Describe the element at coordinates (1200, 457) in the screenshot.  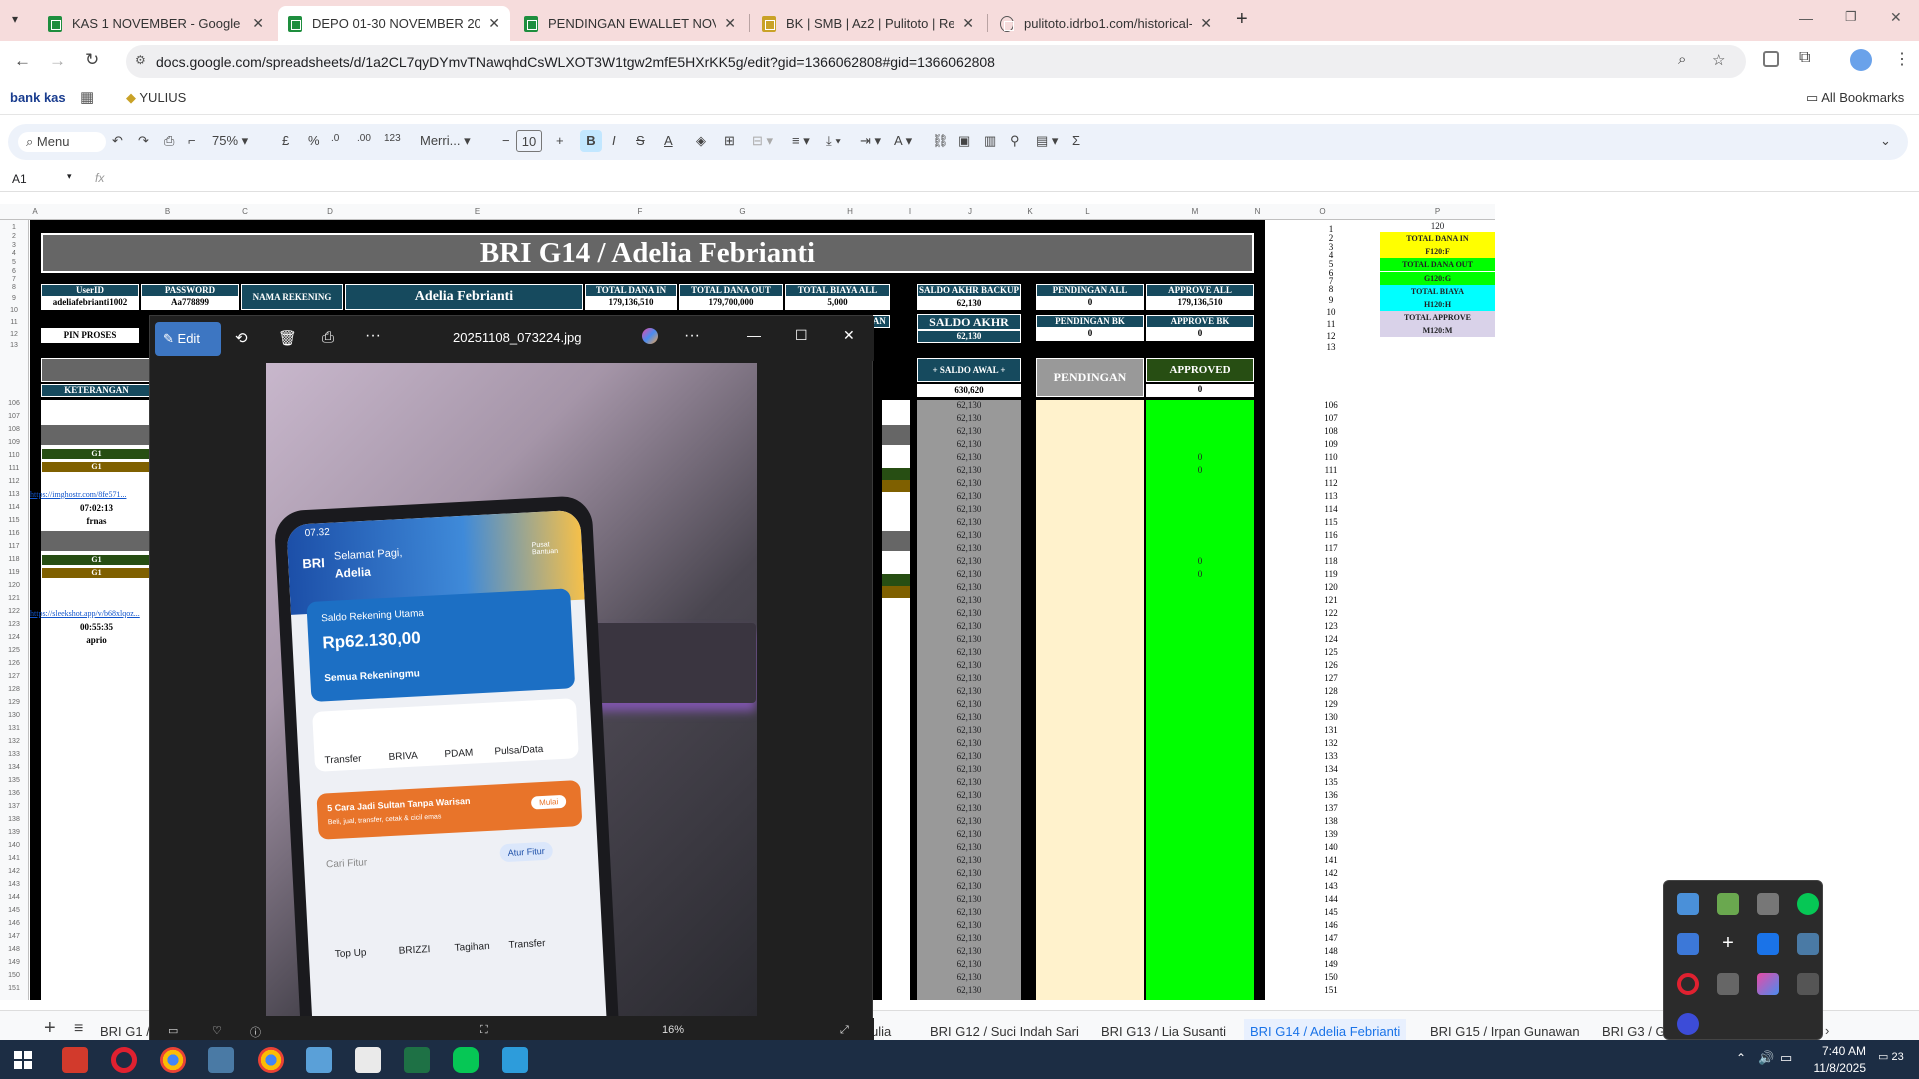
I see `approved-cell: 0` at that location.